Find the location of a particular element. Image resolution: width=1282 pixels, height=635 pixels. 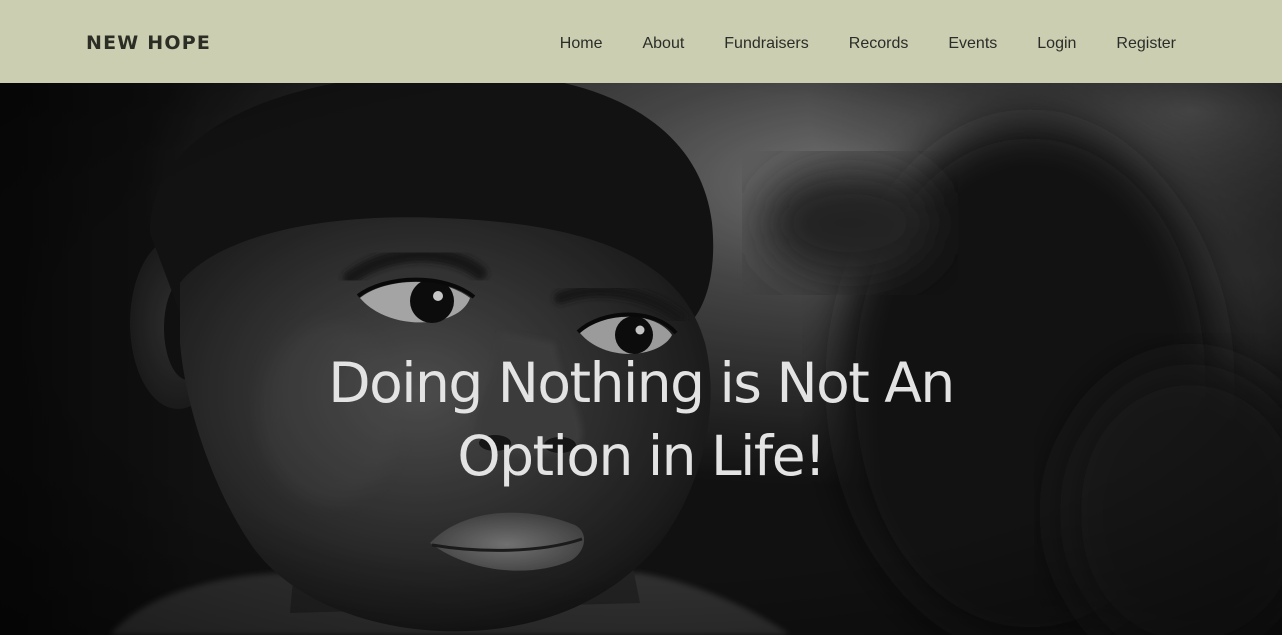

nav-link-about: About is located at coordinates (663, 44).